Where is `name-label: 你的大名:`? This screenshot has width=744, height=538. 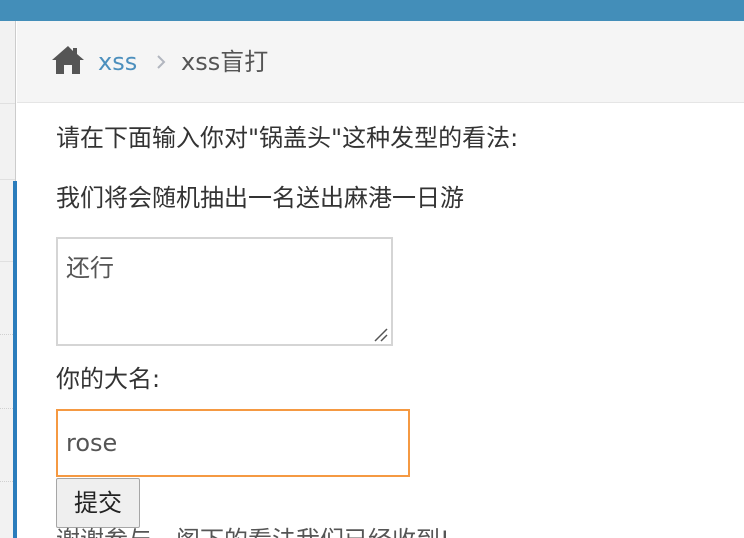 name-label: 你的大名: is located at coordinates (108, 379).